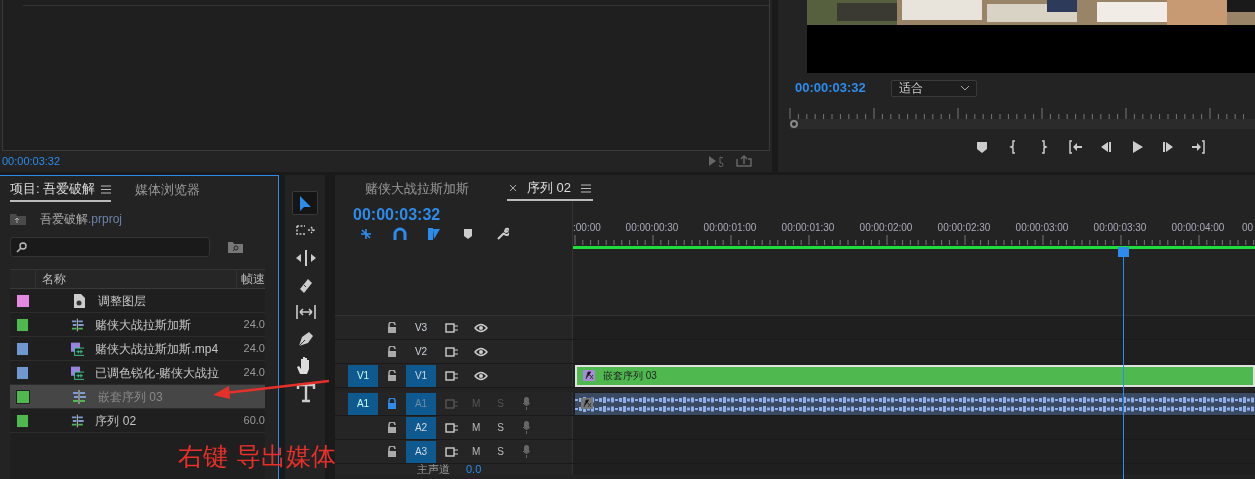  What do you see at coordinates (144, 325) in the screenshot?
I see `item-name: 赌侠大战拉斯加斯` at bounding box center [144, 325].